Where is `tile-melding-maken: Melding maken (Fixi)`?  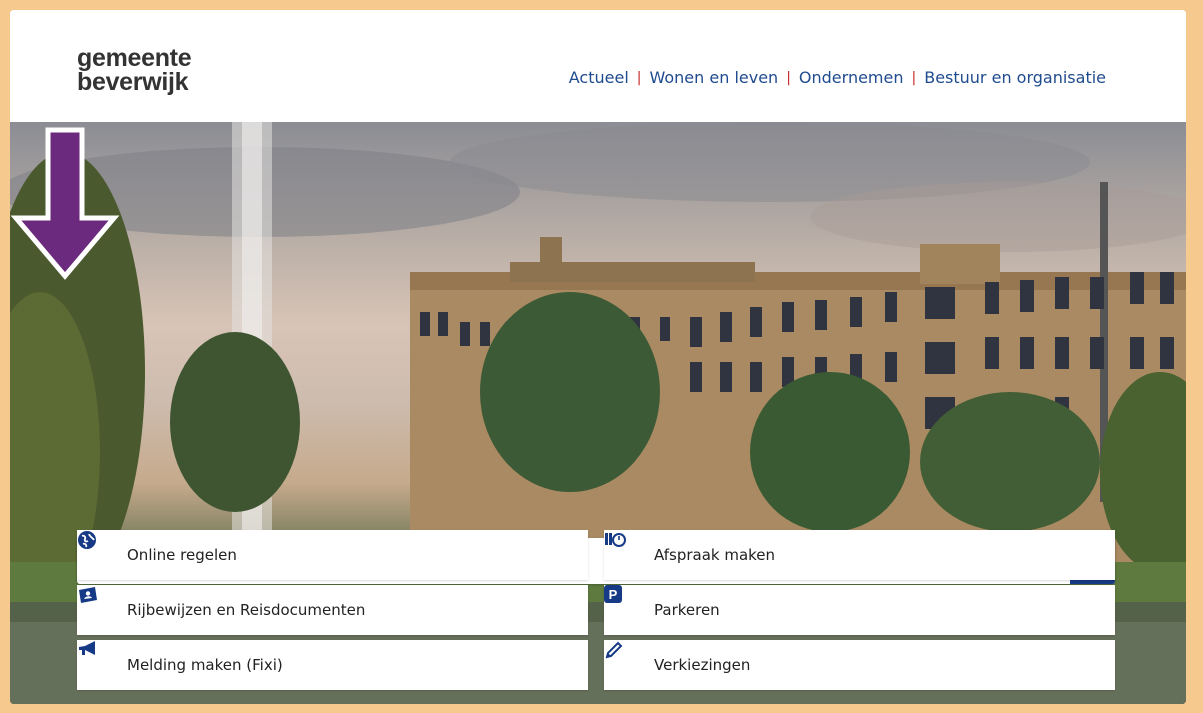
tile-melding-maken: Melding maken (Fixi) is located at coordinates (332, 665).